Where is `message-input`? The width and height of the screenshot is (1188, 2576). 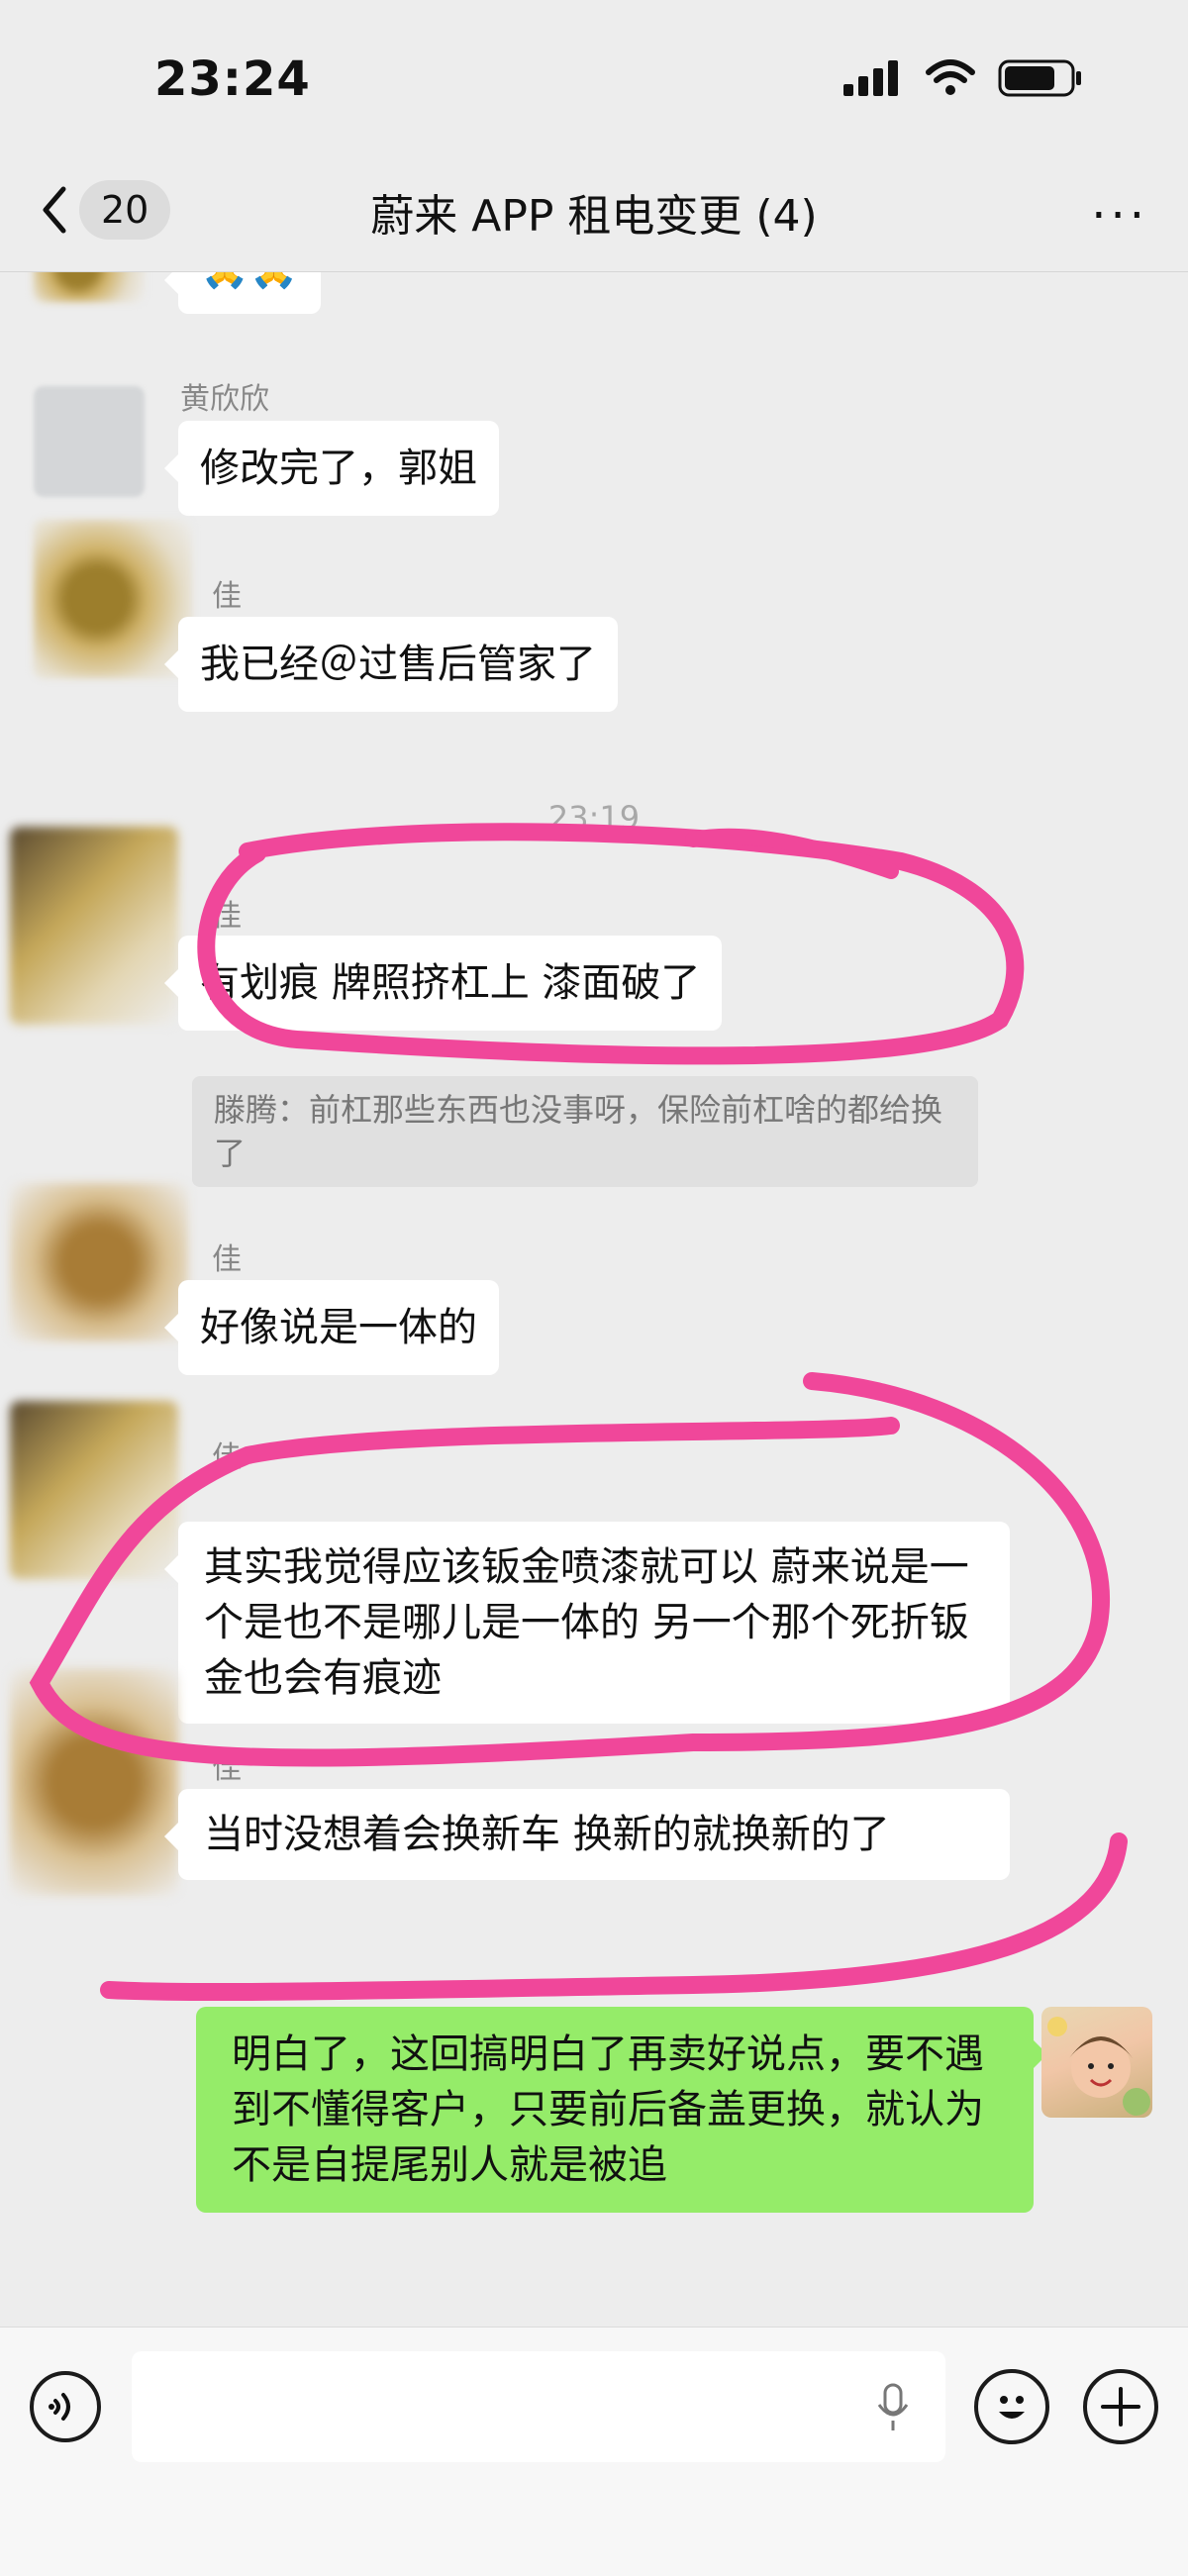 message-input is located at coordinates (538, 2406).